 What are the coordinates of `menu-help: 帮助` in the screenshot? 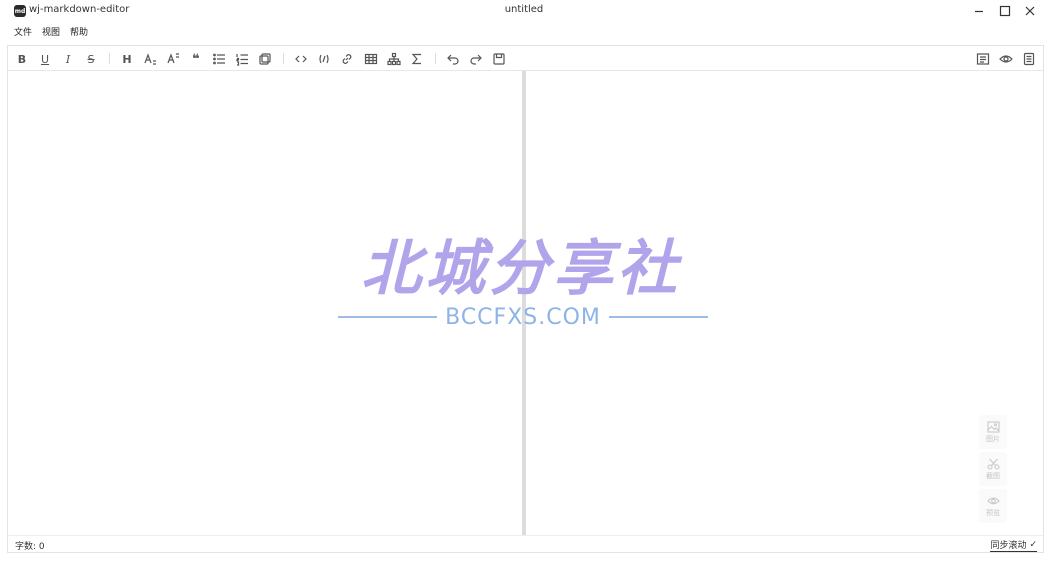 It's located at (79, 33).